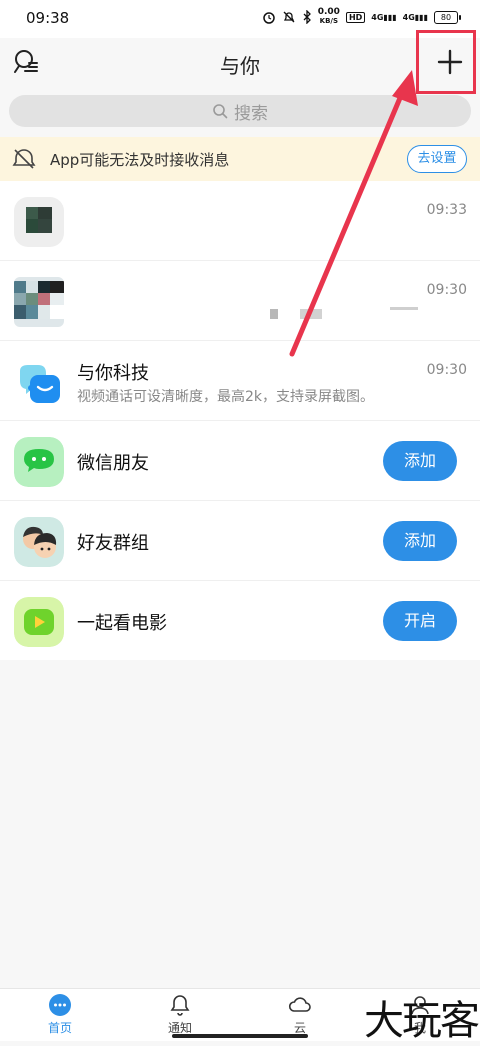 Image resolution: width=480 pixels, height=1046 pixels. I want to click on home-indicator, so click(240, 1036).